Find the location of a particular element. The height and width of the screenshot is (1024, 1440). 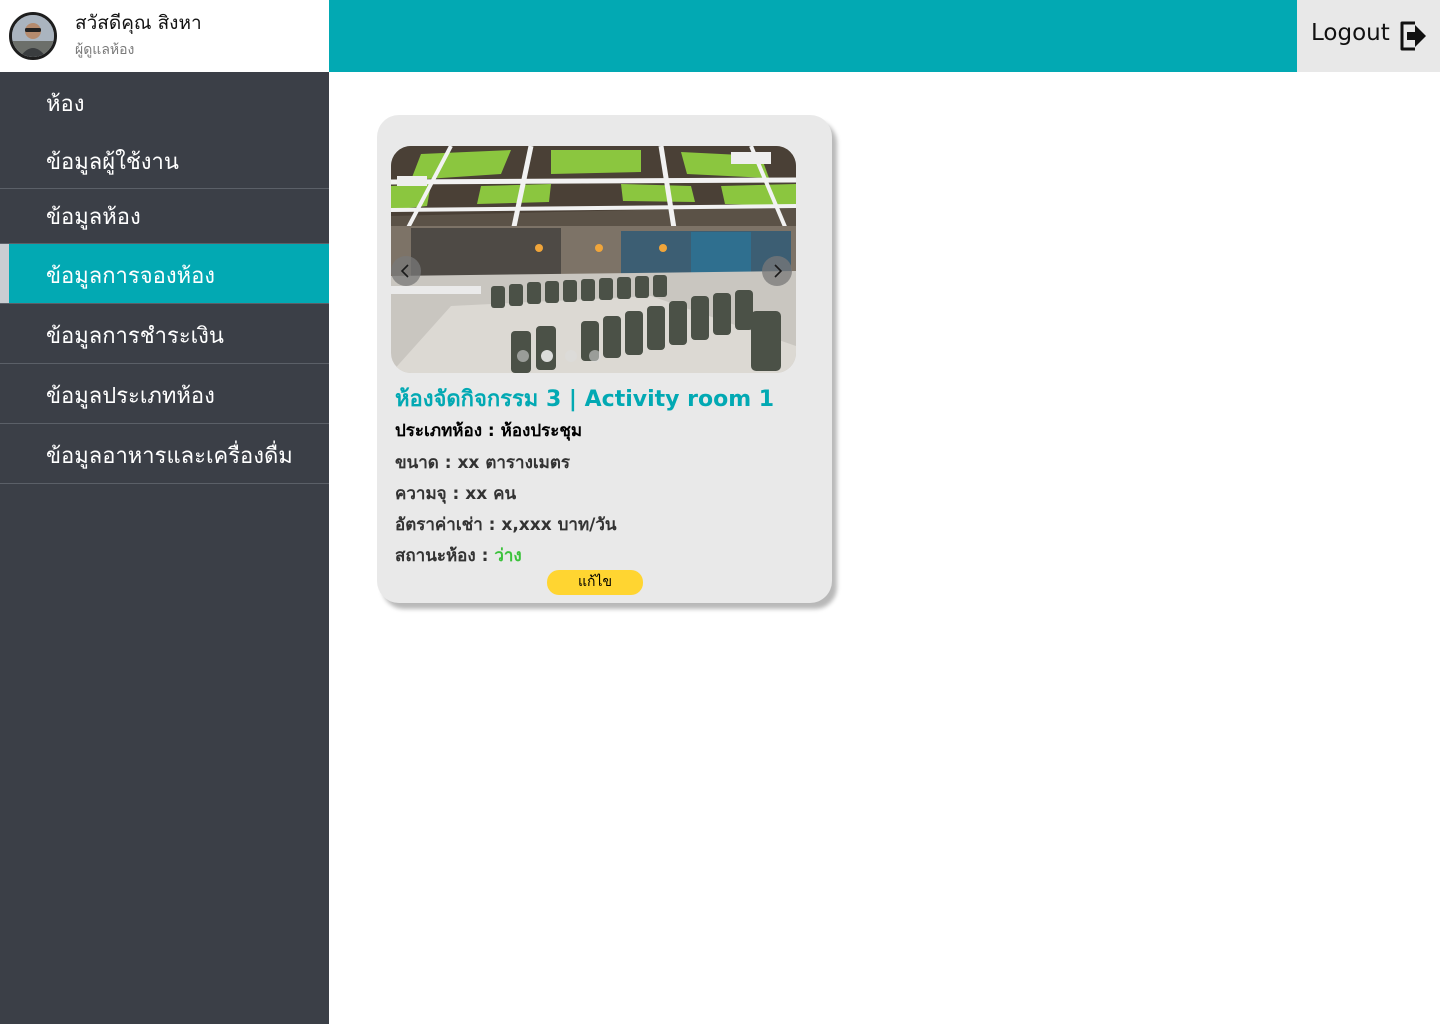

carousel-next-button is located at coordinates (777, 271).